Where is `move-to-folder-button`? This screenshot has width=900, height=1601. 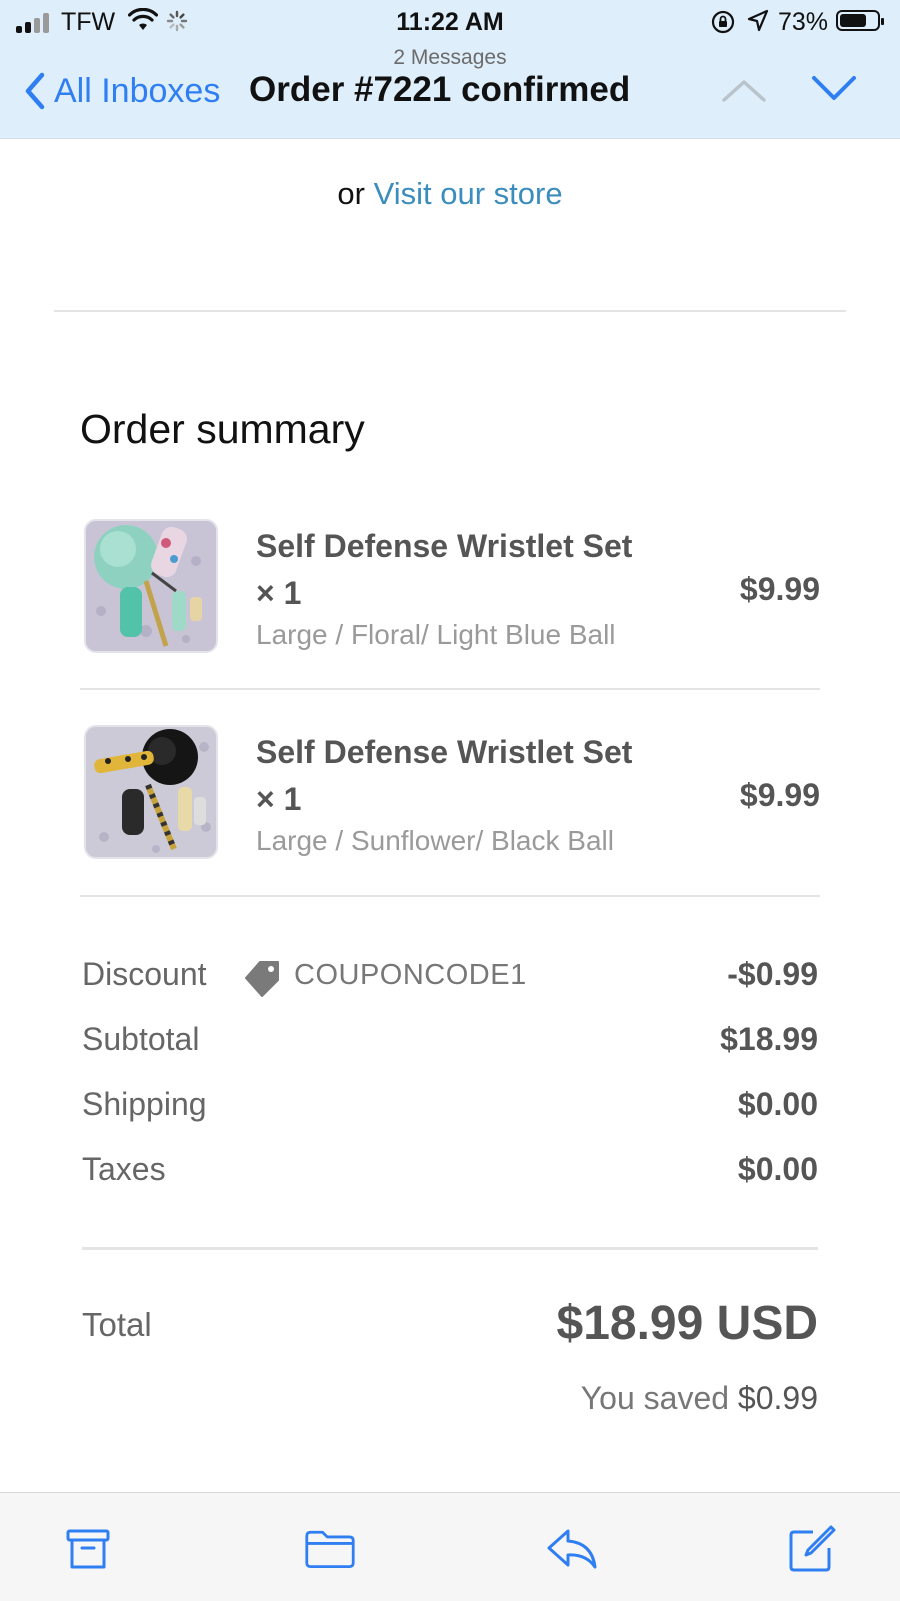 move-to-folder-button is located at coordinates (330, 1549).